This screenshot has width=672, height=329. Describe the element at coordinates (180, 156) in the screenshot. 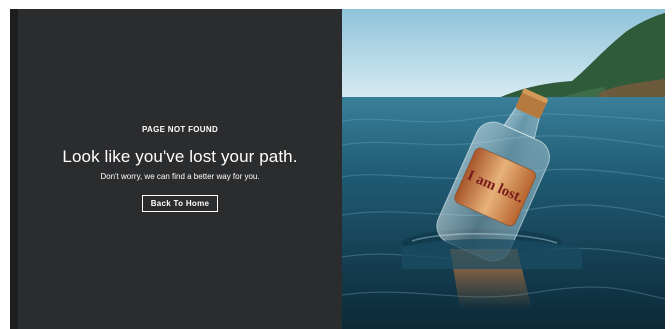

I see `page-title: Look like you've lost your path.` at that location.